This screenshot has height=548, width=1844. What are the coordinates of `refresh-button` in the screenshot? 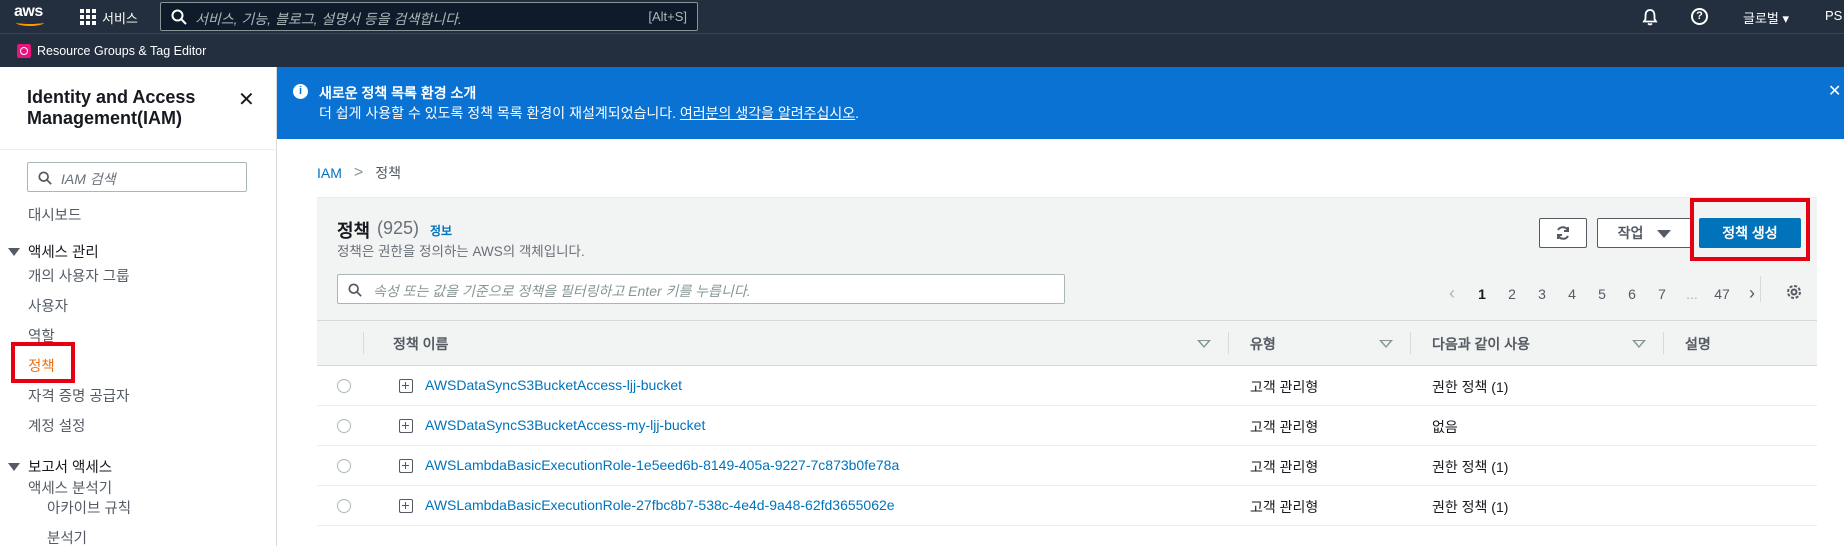 It's located at (1563, 233).